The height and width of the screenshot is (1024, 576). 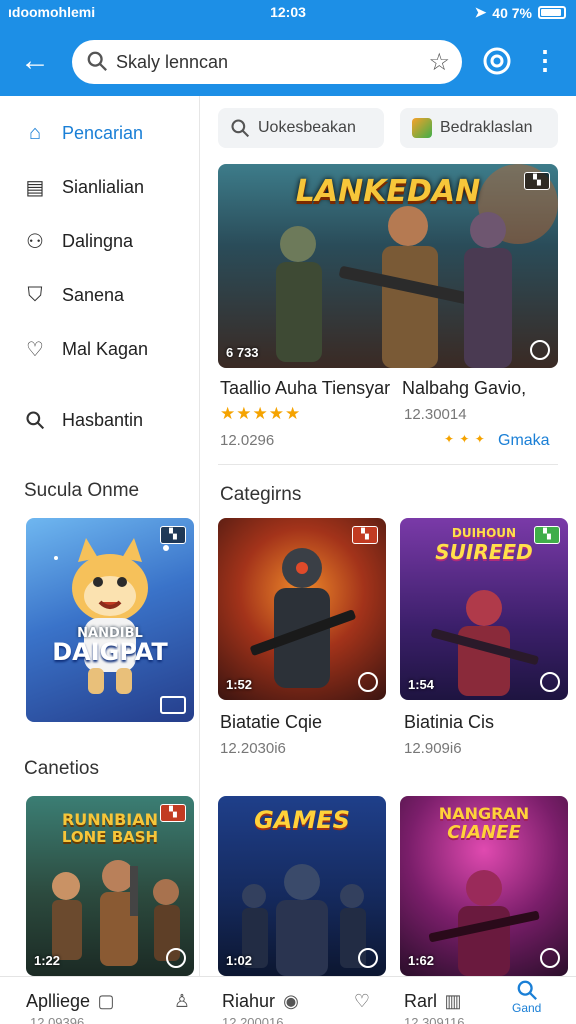 I want to click on category-tile-1-title: Biatatie Cqie, so click(x=271, y=722).